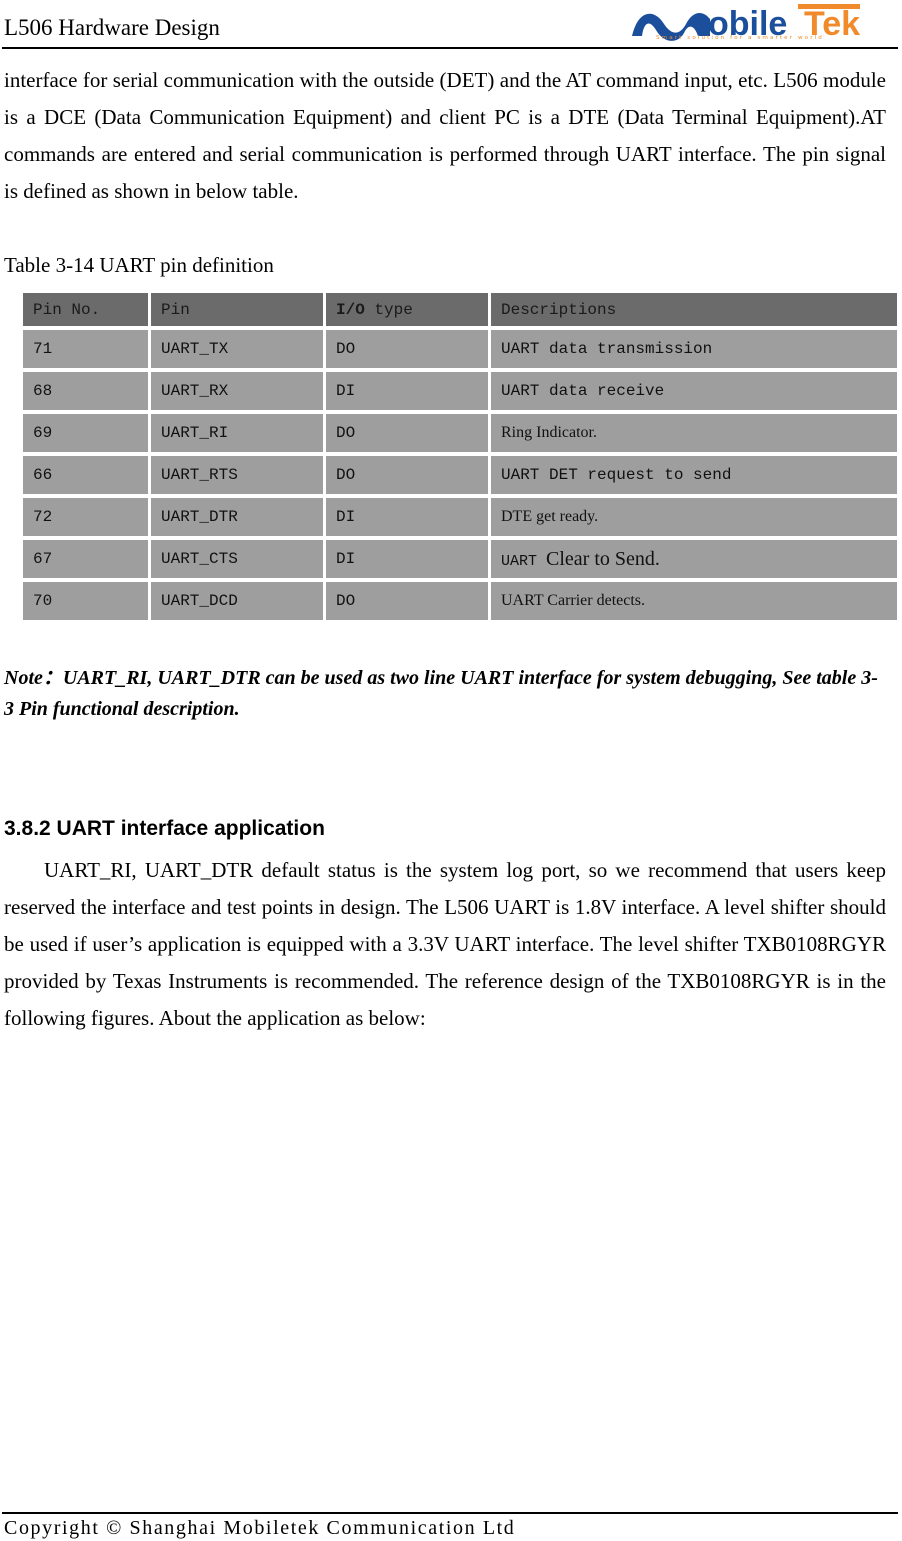 This screenshot has width=902, height=1541. Describe the element at coordinates (450, 1513) in the screenshot. I see `footer-divider` at that location.